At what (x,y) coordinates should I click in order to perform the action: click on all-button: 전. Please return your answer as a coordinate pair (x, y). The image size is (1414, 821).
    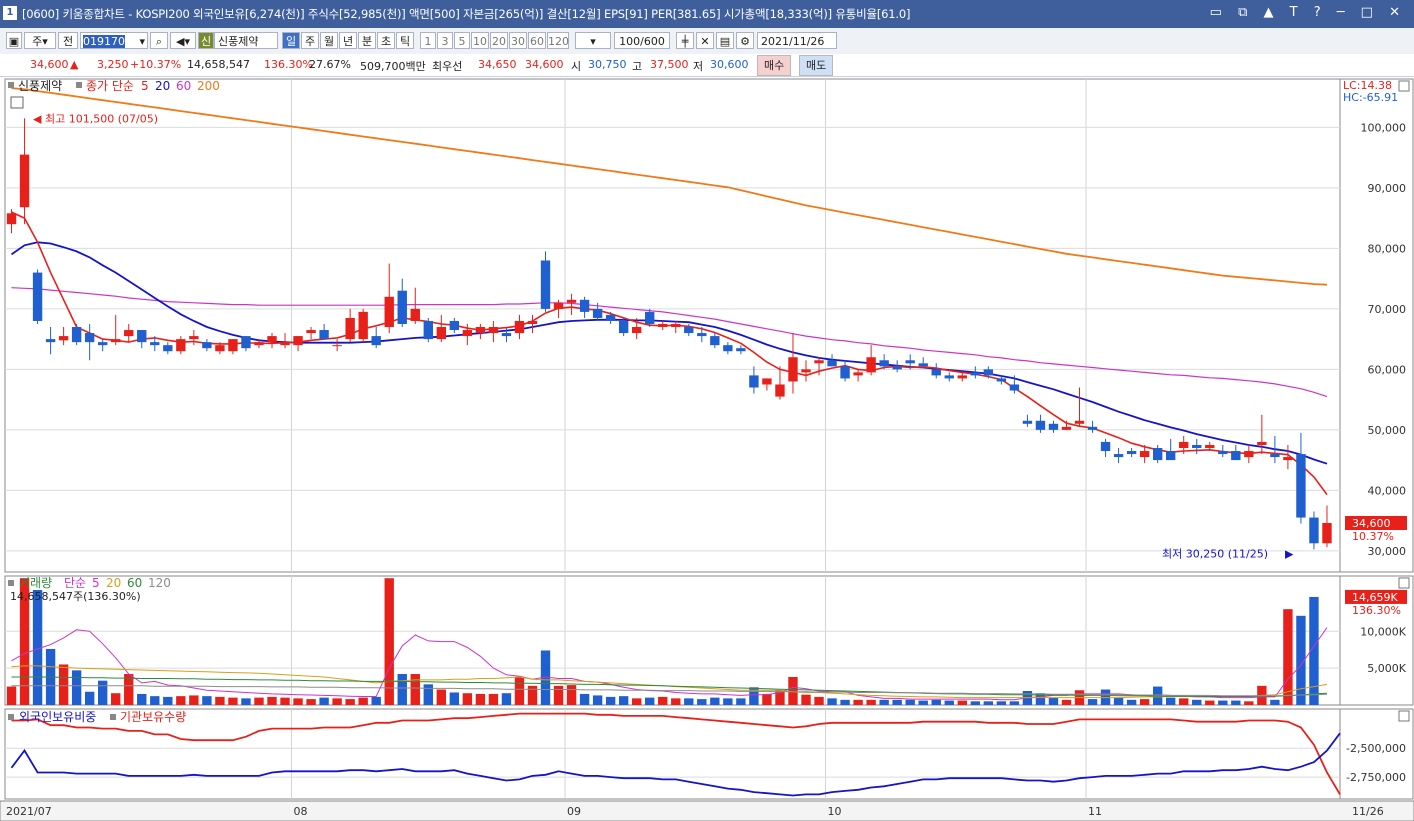
    Looking at the image, I should click on (68, 40).